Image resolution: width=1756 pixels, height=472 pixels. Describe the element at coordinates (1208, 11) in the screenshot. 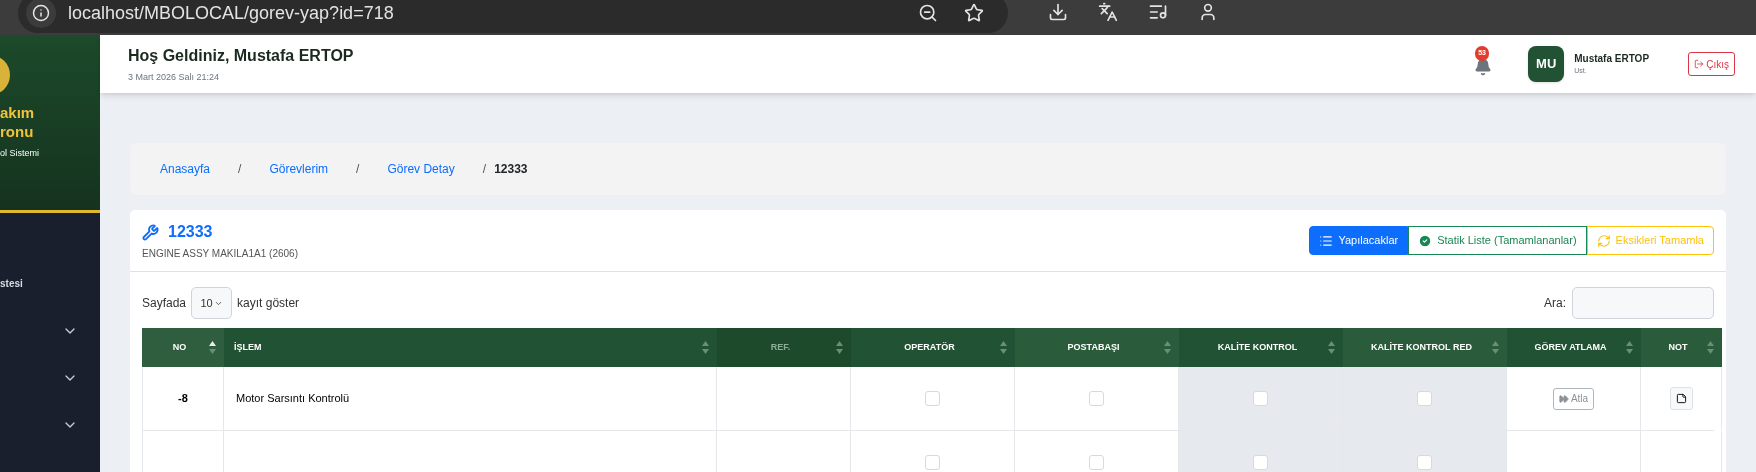

I see `profile-icon` at that location.